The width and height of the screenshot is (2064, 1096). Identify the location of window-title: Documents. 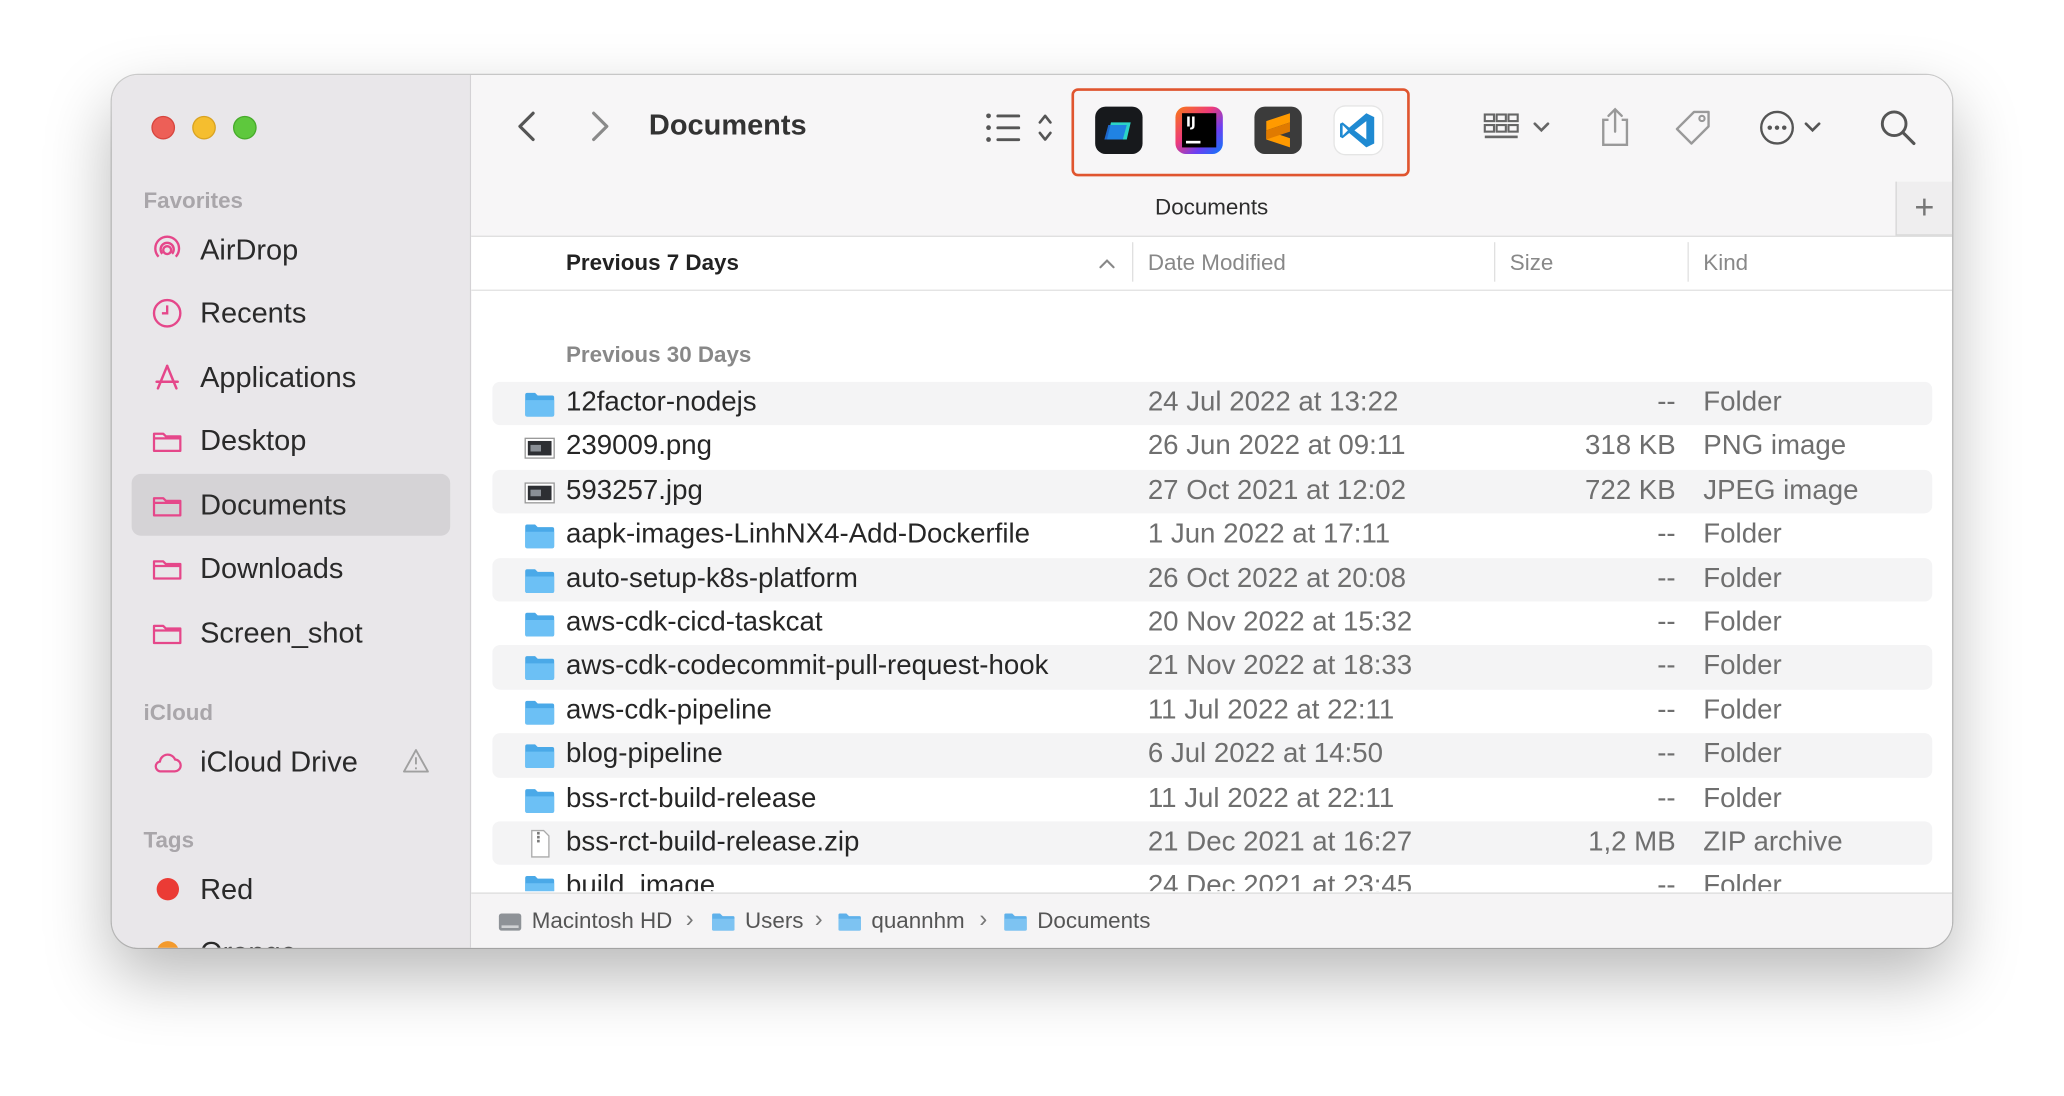
(727, 124).